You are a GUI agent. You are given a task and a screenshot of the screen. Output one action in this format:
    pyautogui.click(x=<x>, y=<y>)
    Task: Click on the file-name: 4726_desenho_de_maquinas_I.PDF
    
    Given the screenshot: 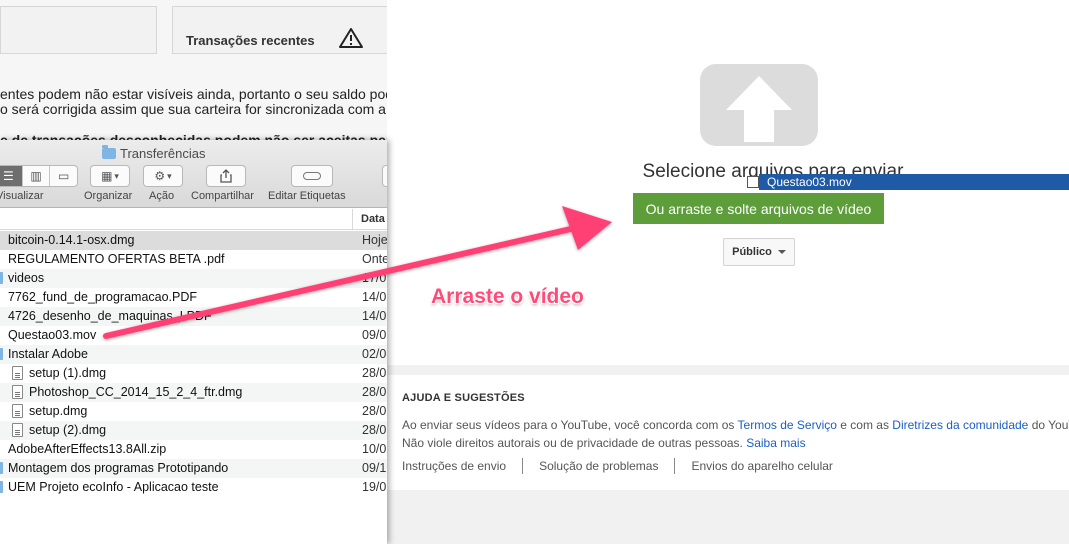 What is the action you would take?
    pyautogui.click(x=110, y=316)
    